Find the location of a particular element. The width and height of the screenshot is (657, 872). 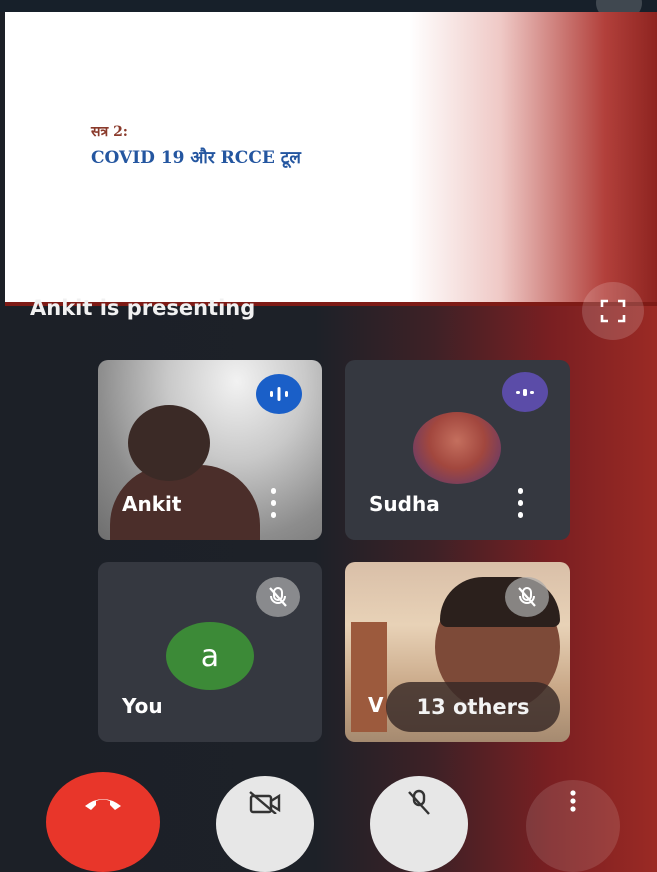

camera-off-icon is located at coordinates (265, 802).